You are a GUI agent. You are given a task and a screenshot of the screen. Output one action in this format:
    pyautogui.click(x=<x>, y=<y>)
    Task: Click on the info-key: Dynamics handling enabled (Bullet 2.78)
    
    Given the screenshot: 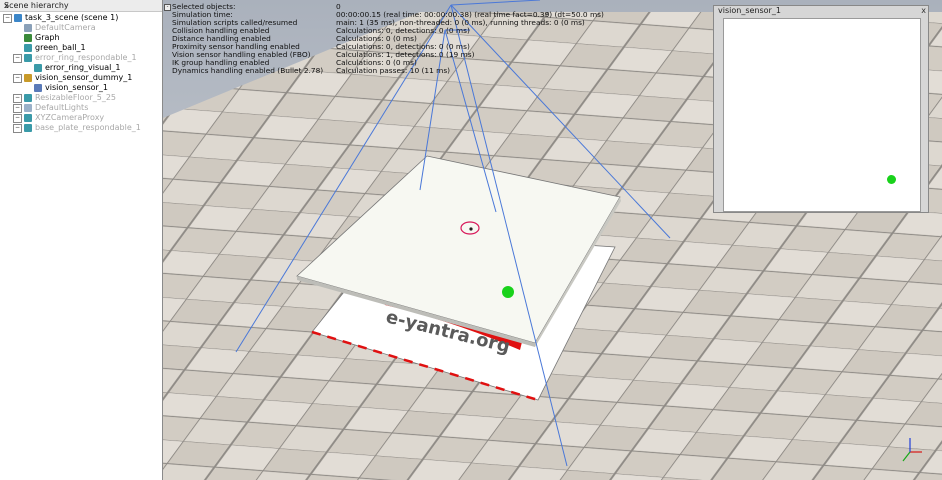 What is the action you would take?
    pyautogui.click(x=248, y=70)
    